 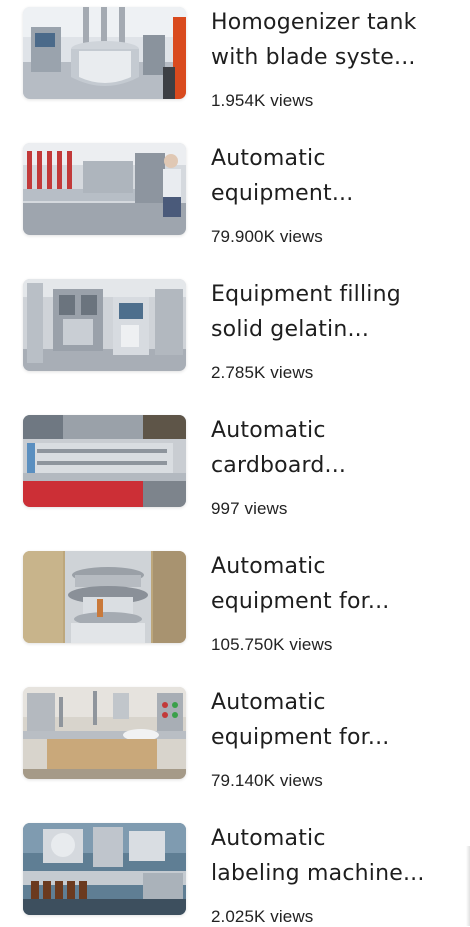 I want to click on tablet-press-photo, so click(x=104, y=597).